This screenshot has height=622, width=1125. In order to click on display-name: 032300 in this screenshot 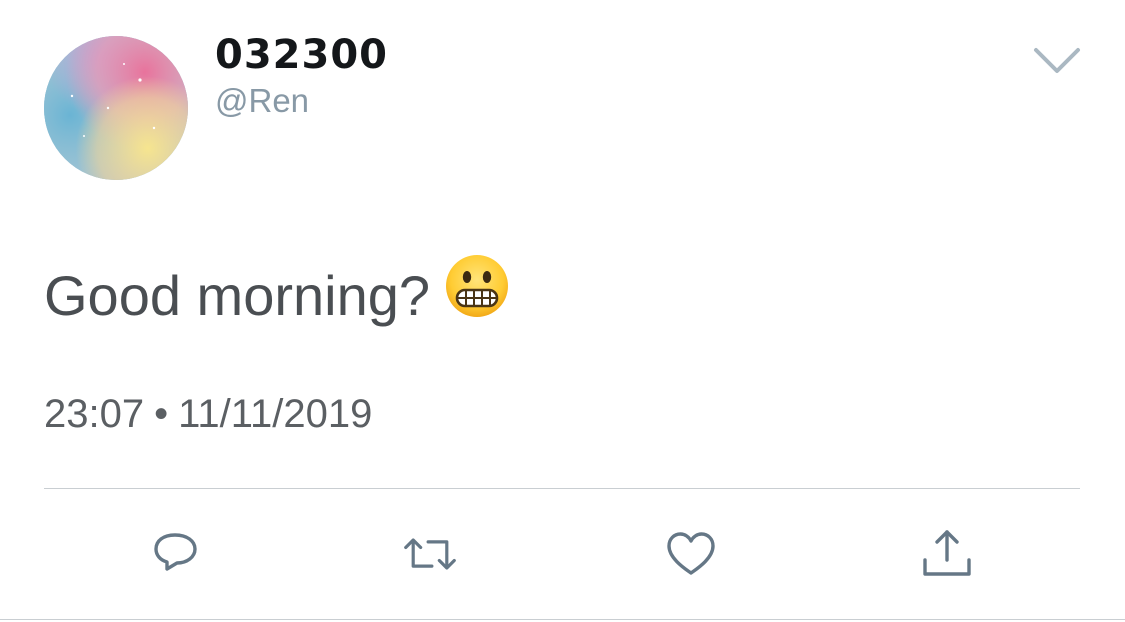, I will do `click(301, 55)`.